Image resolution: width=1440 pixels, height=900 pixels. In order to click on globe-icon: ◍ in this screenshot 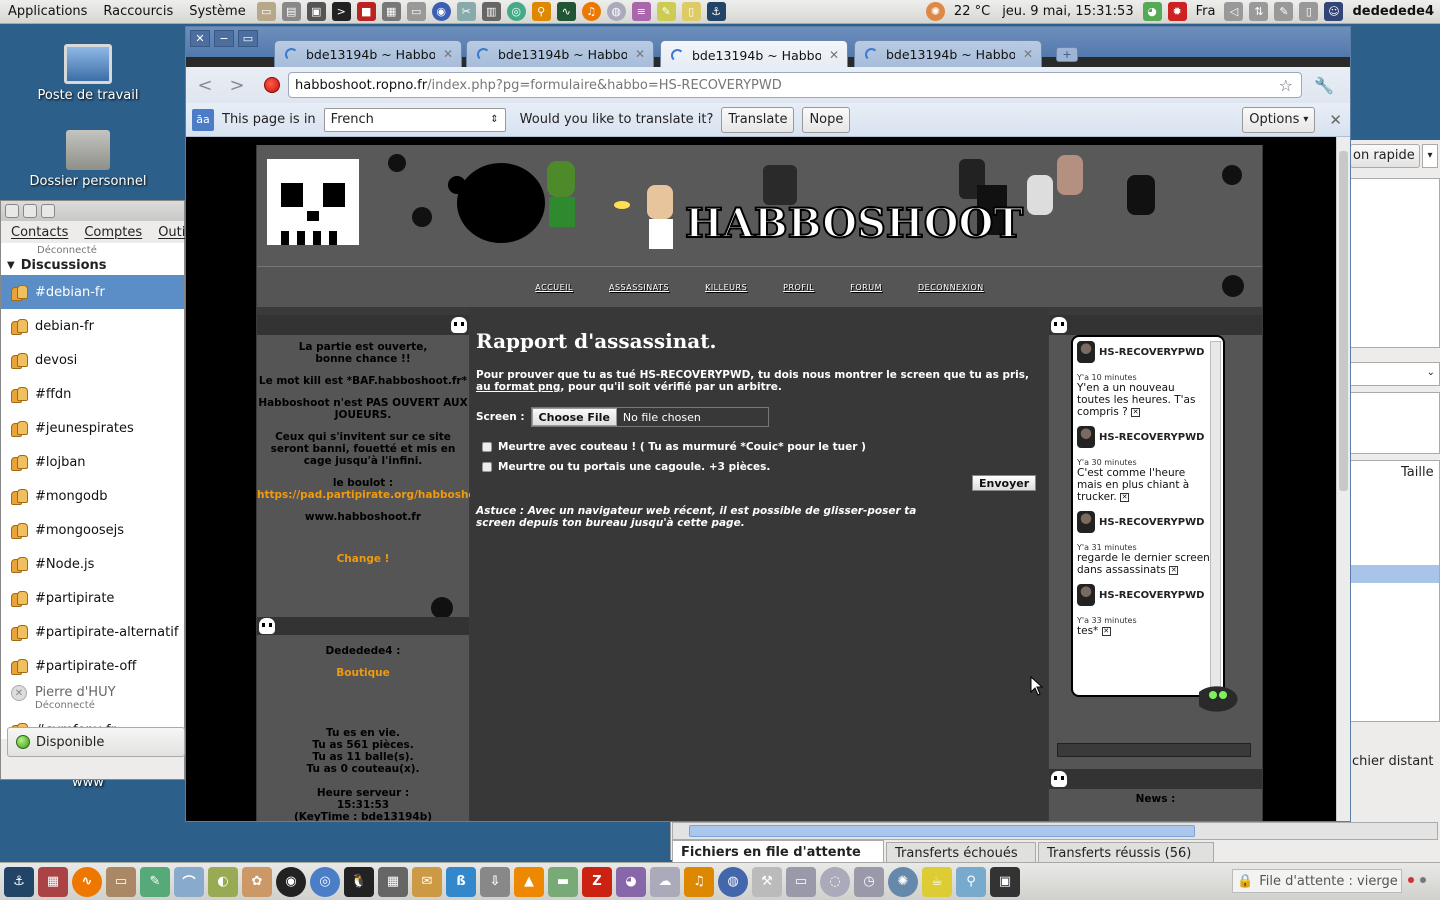, I will do `click(733, 881)`.